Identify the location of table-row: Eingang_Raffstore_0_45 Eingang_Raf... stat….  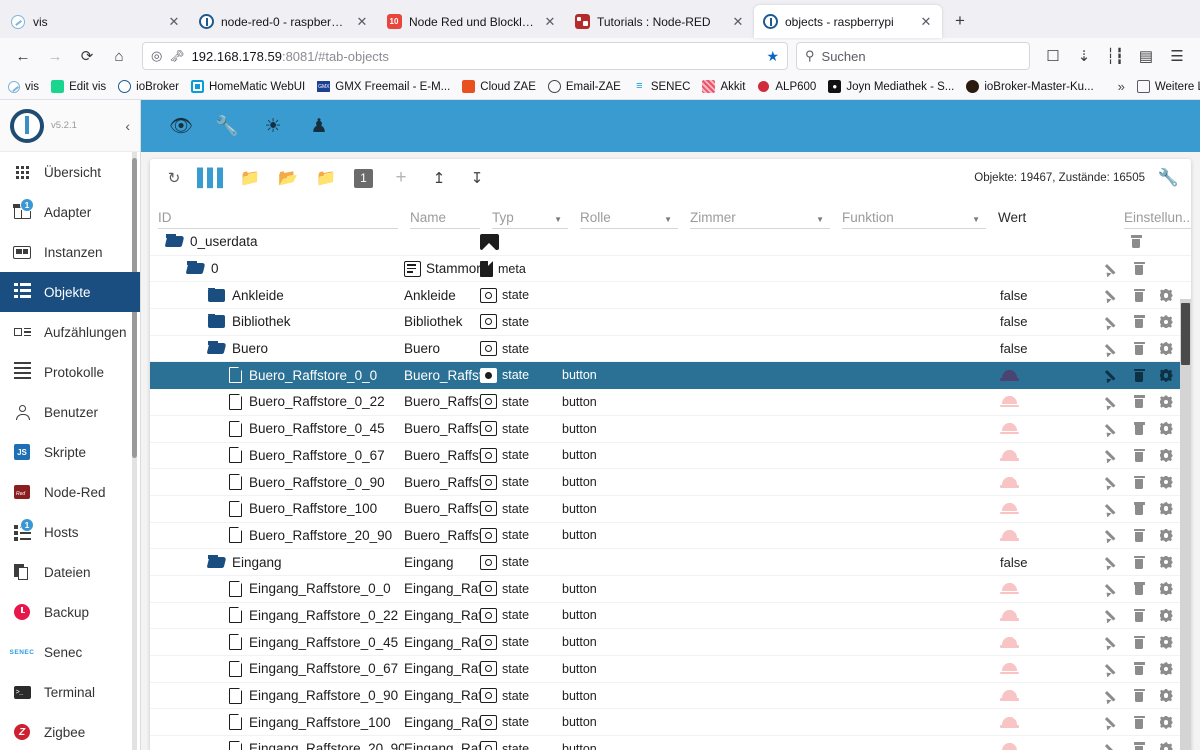
(670, 642).